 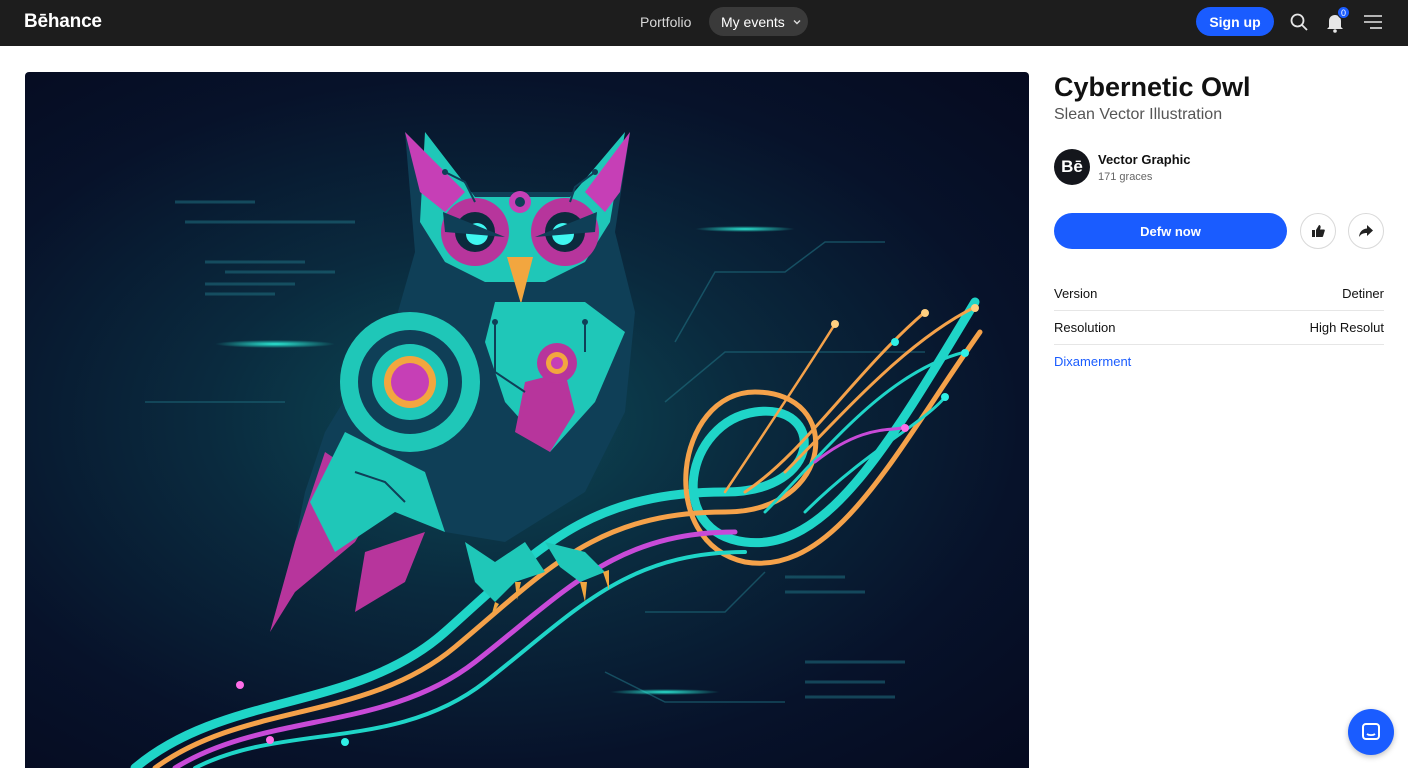 I want to click on detail-row-version: Version Detiner, so click(x=1219, y=293).